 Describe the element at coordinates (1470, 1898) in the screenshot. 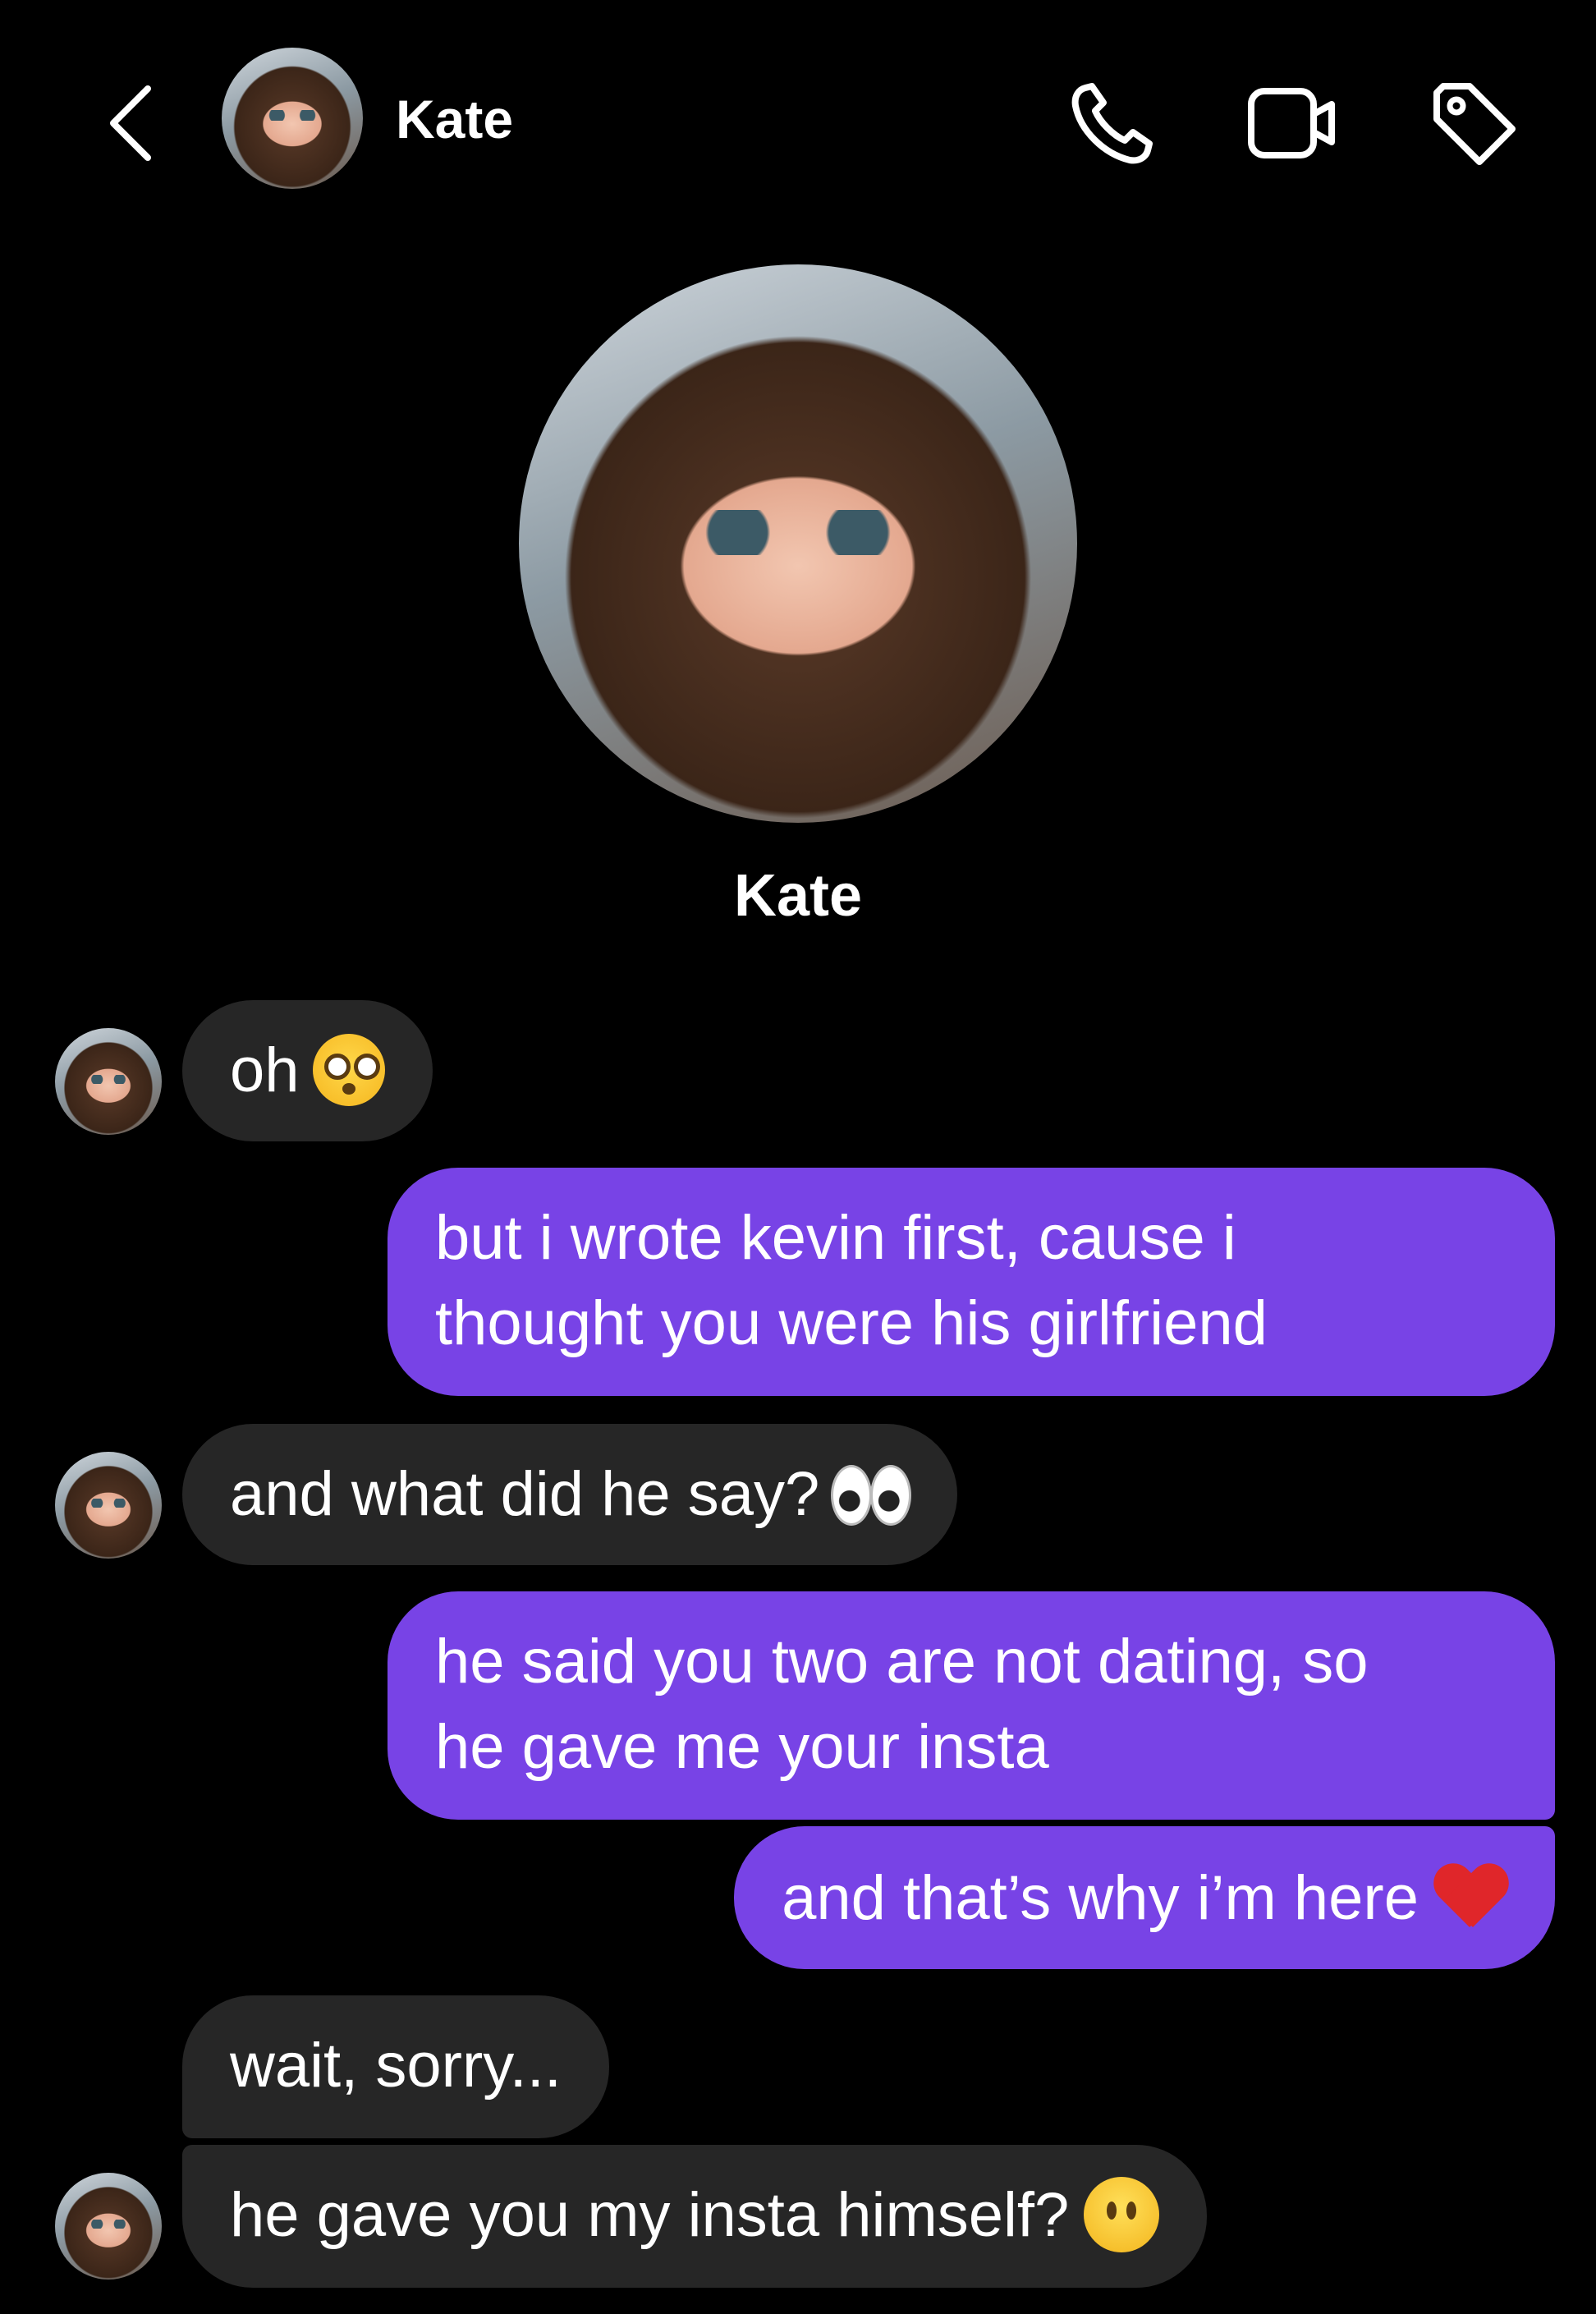

I see `red-heart-icon` at that location.